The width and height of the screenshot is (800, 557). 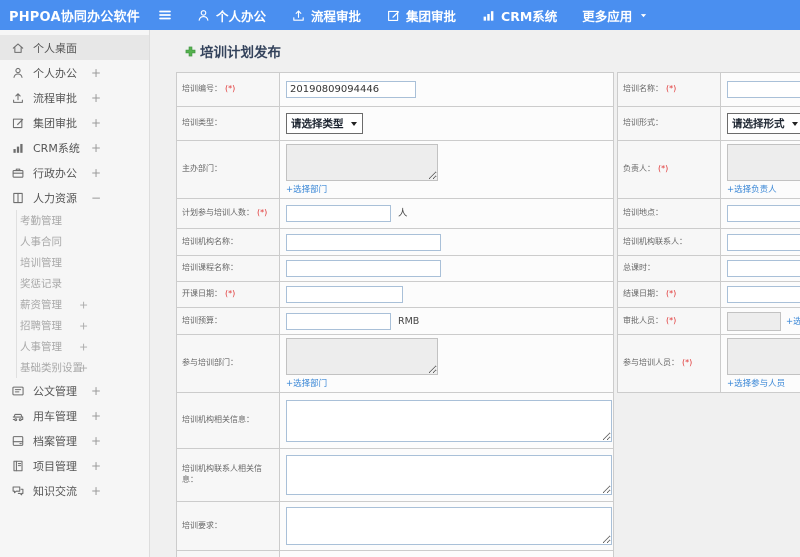 What do you see at coordinates (754, 321) in the screenshot?
I see `approver-box` at bounding box center [754, 321].